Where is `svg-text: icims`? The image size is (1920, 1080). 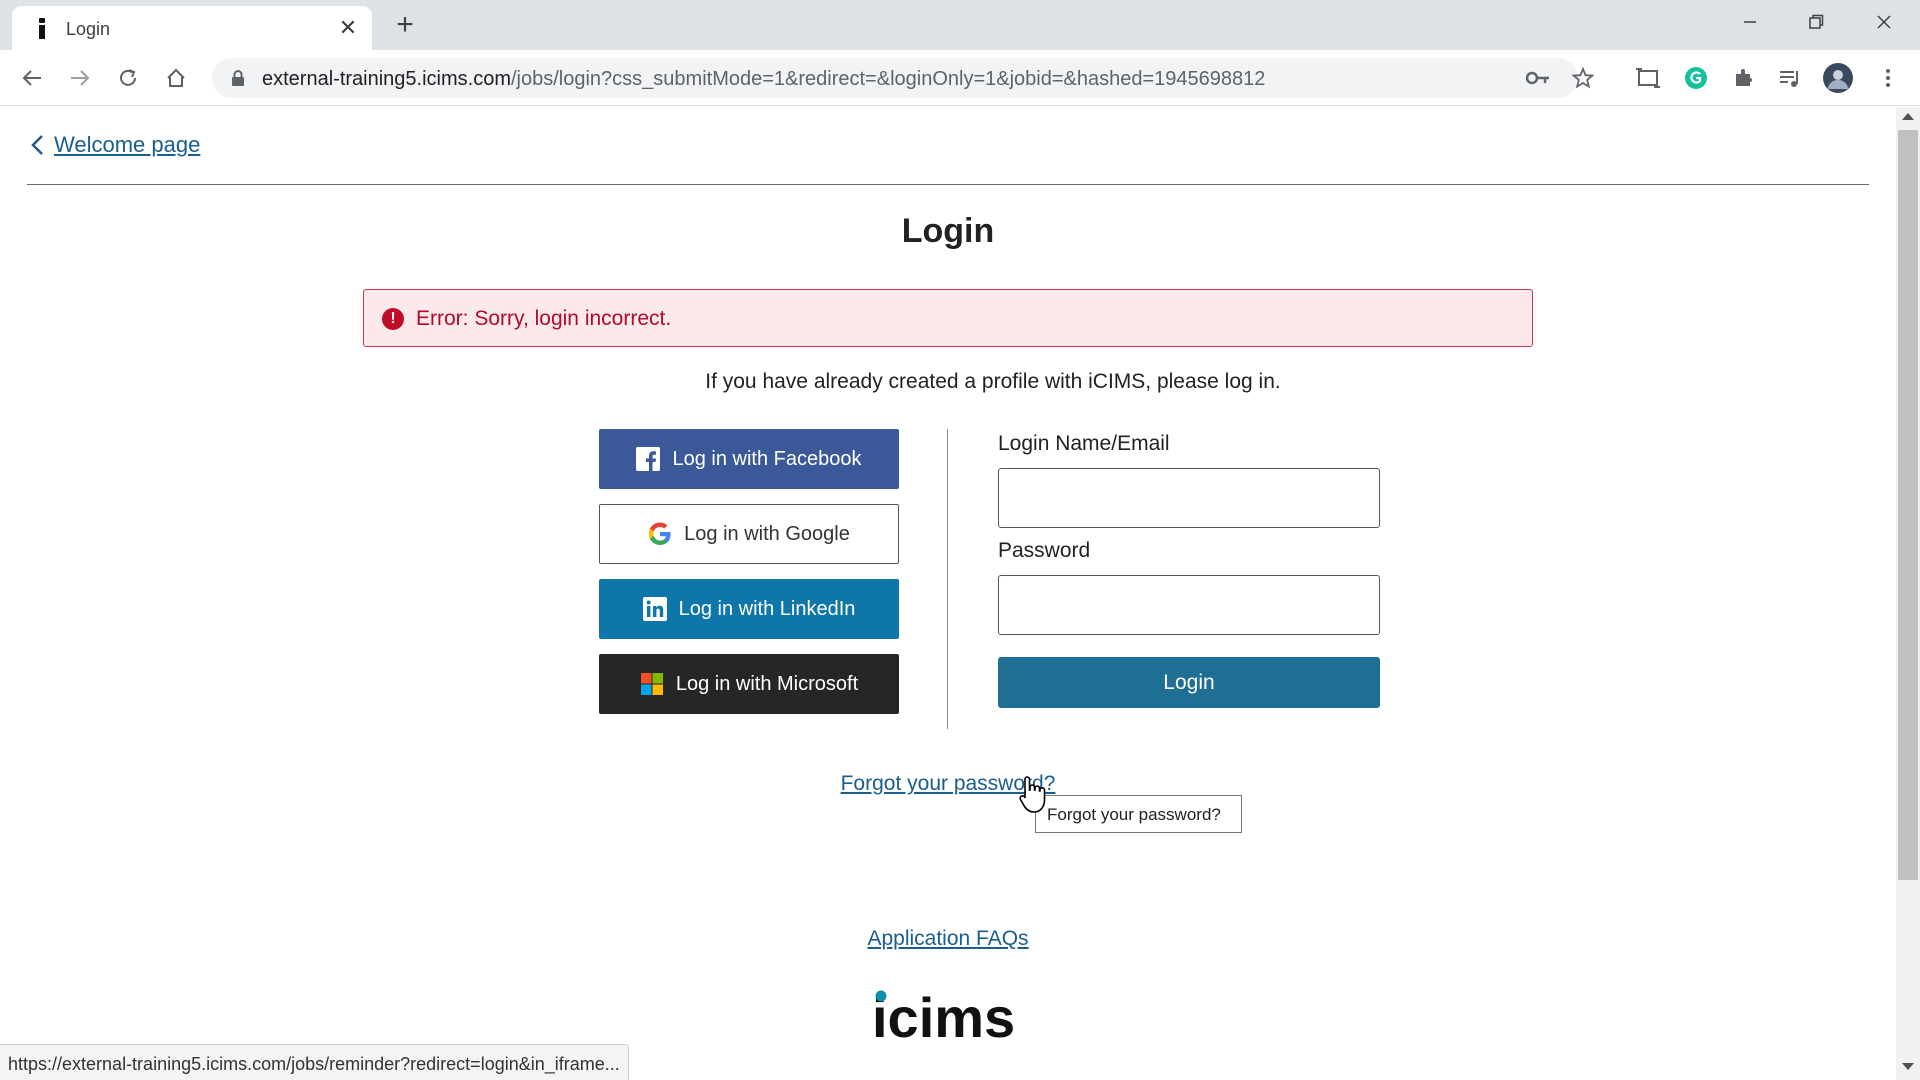
svg-text: icims is located at coordinates (943, 1017).